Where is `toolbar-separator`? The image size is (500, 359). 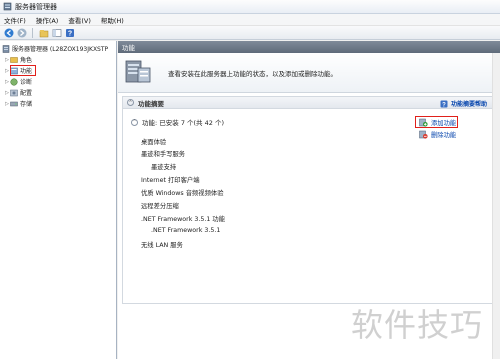 toolbar-separator is located at coordinates (32, 32).